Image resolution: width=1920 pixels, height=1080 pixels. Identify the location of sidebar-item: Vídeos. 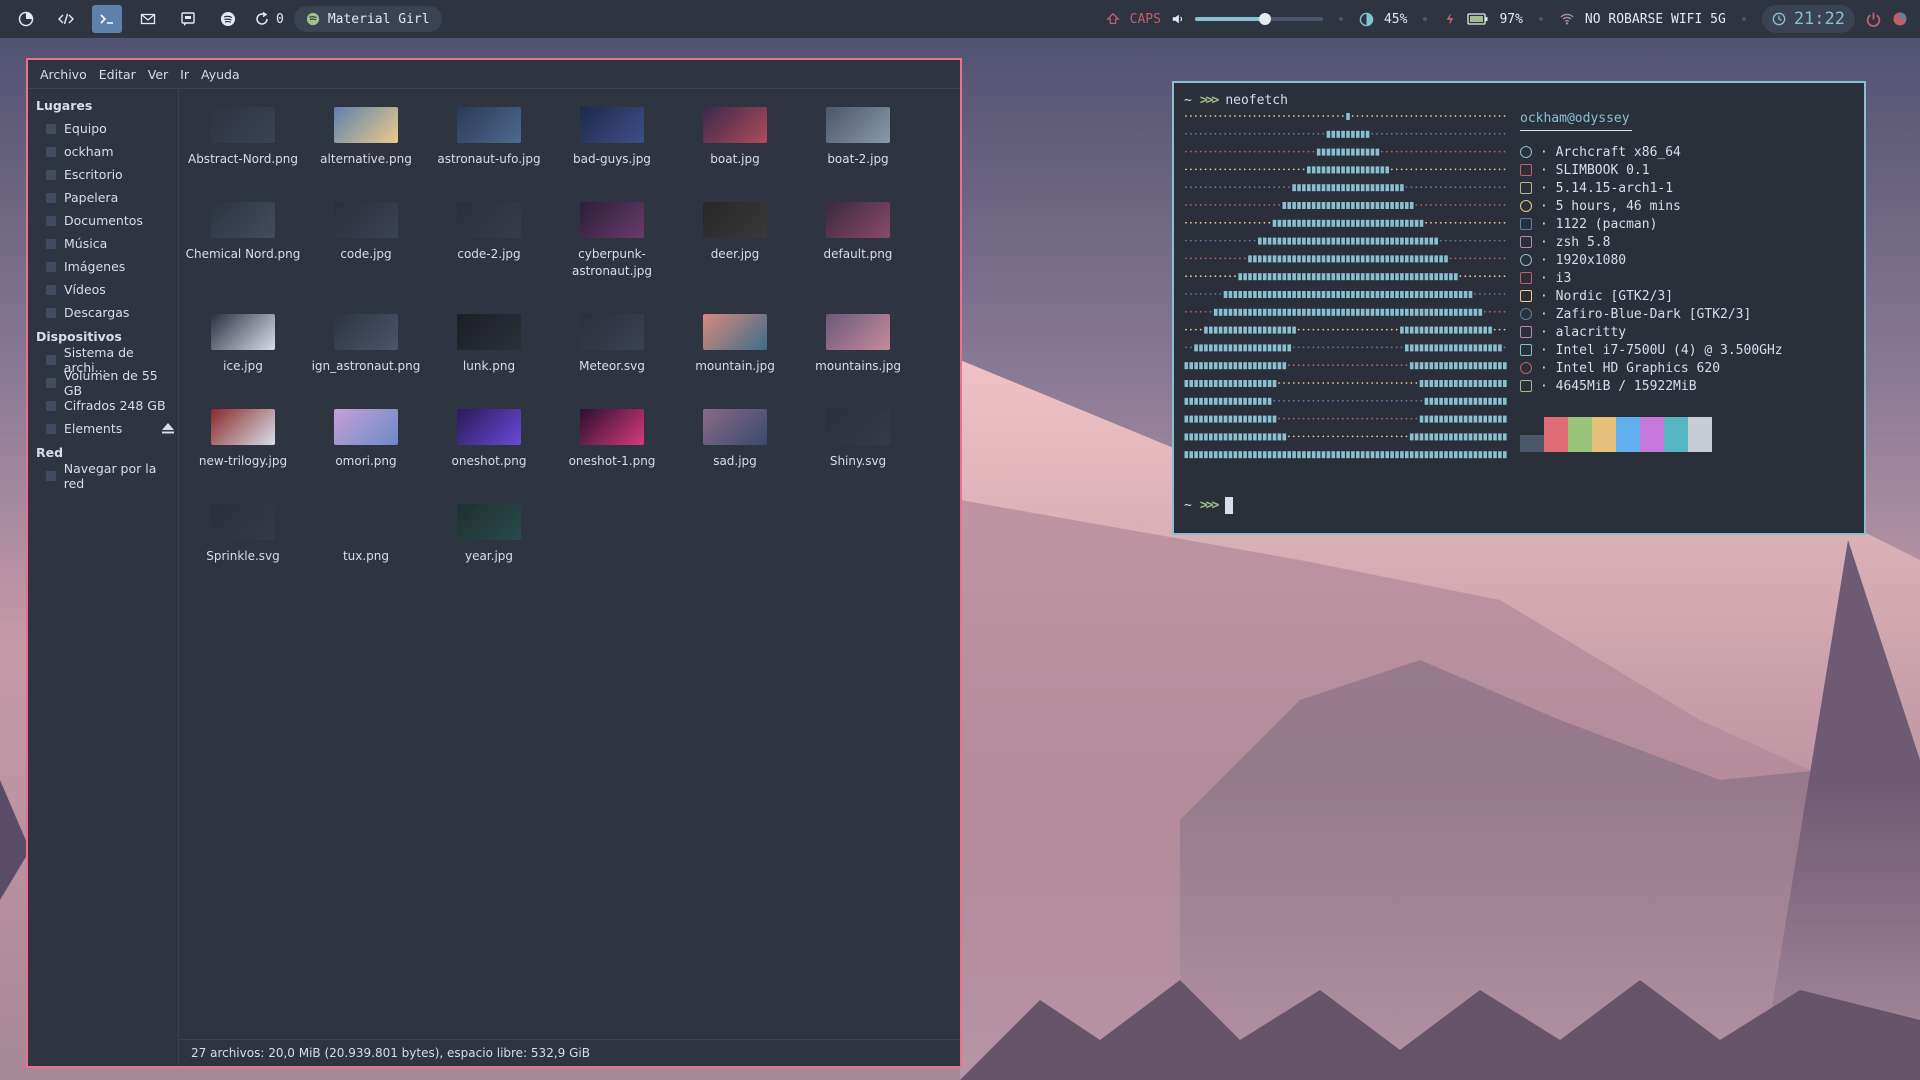
(103, 289).